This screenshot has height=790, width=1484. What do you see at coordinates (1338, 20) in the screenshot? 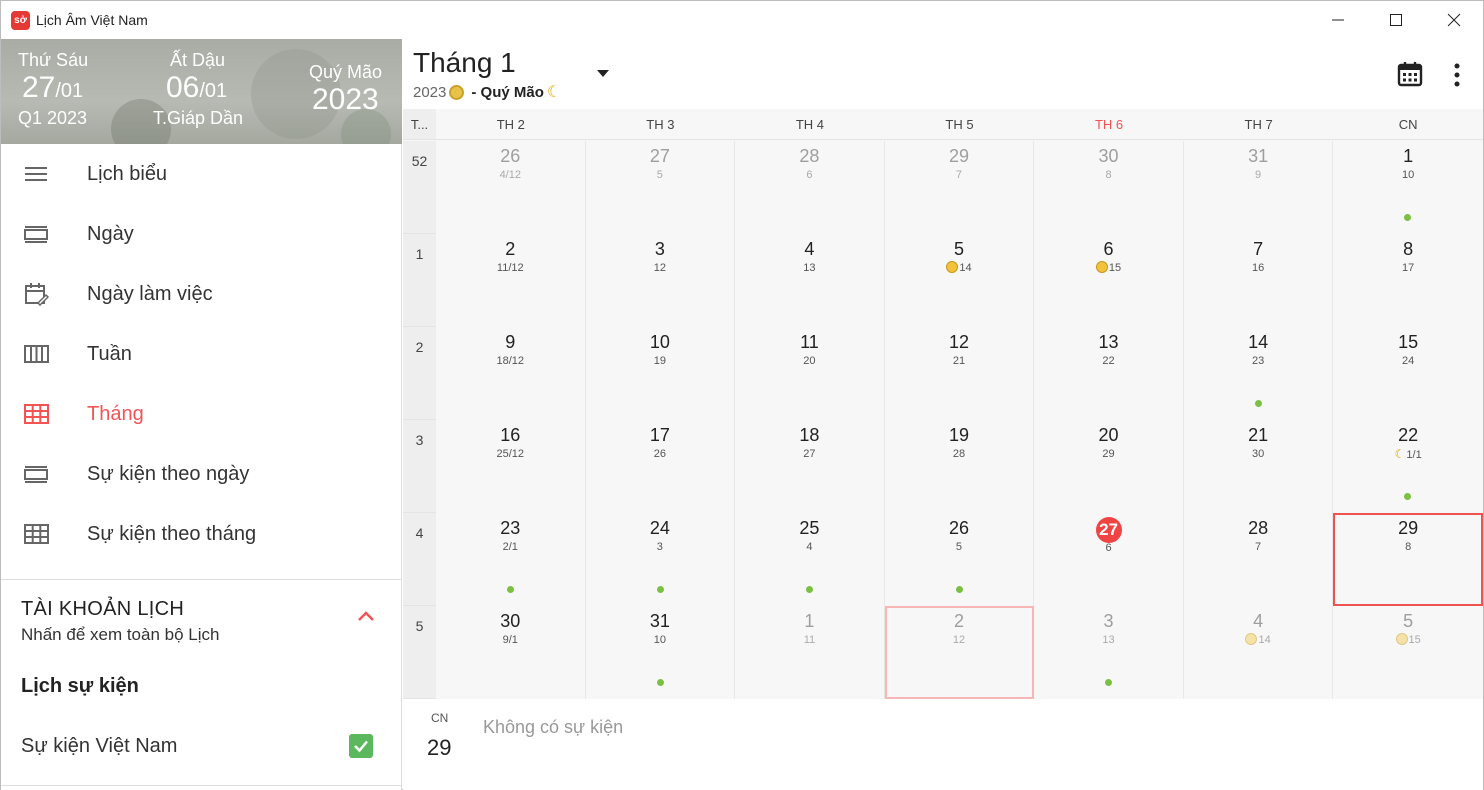
I see `minimize-button` at bounding box center [1338, 20].